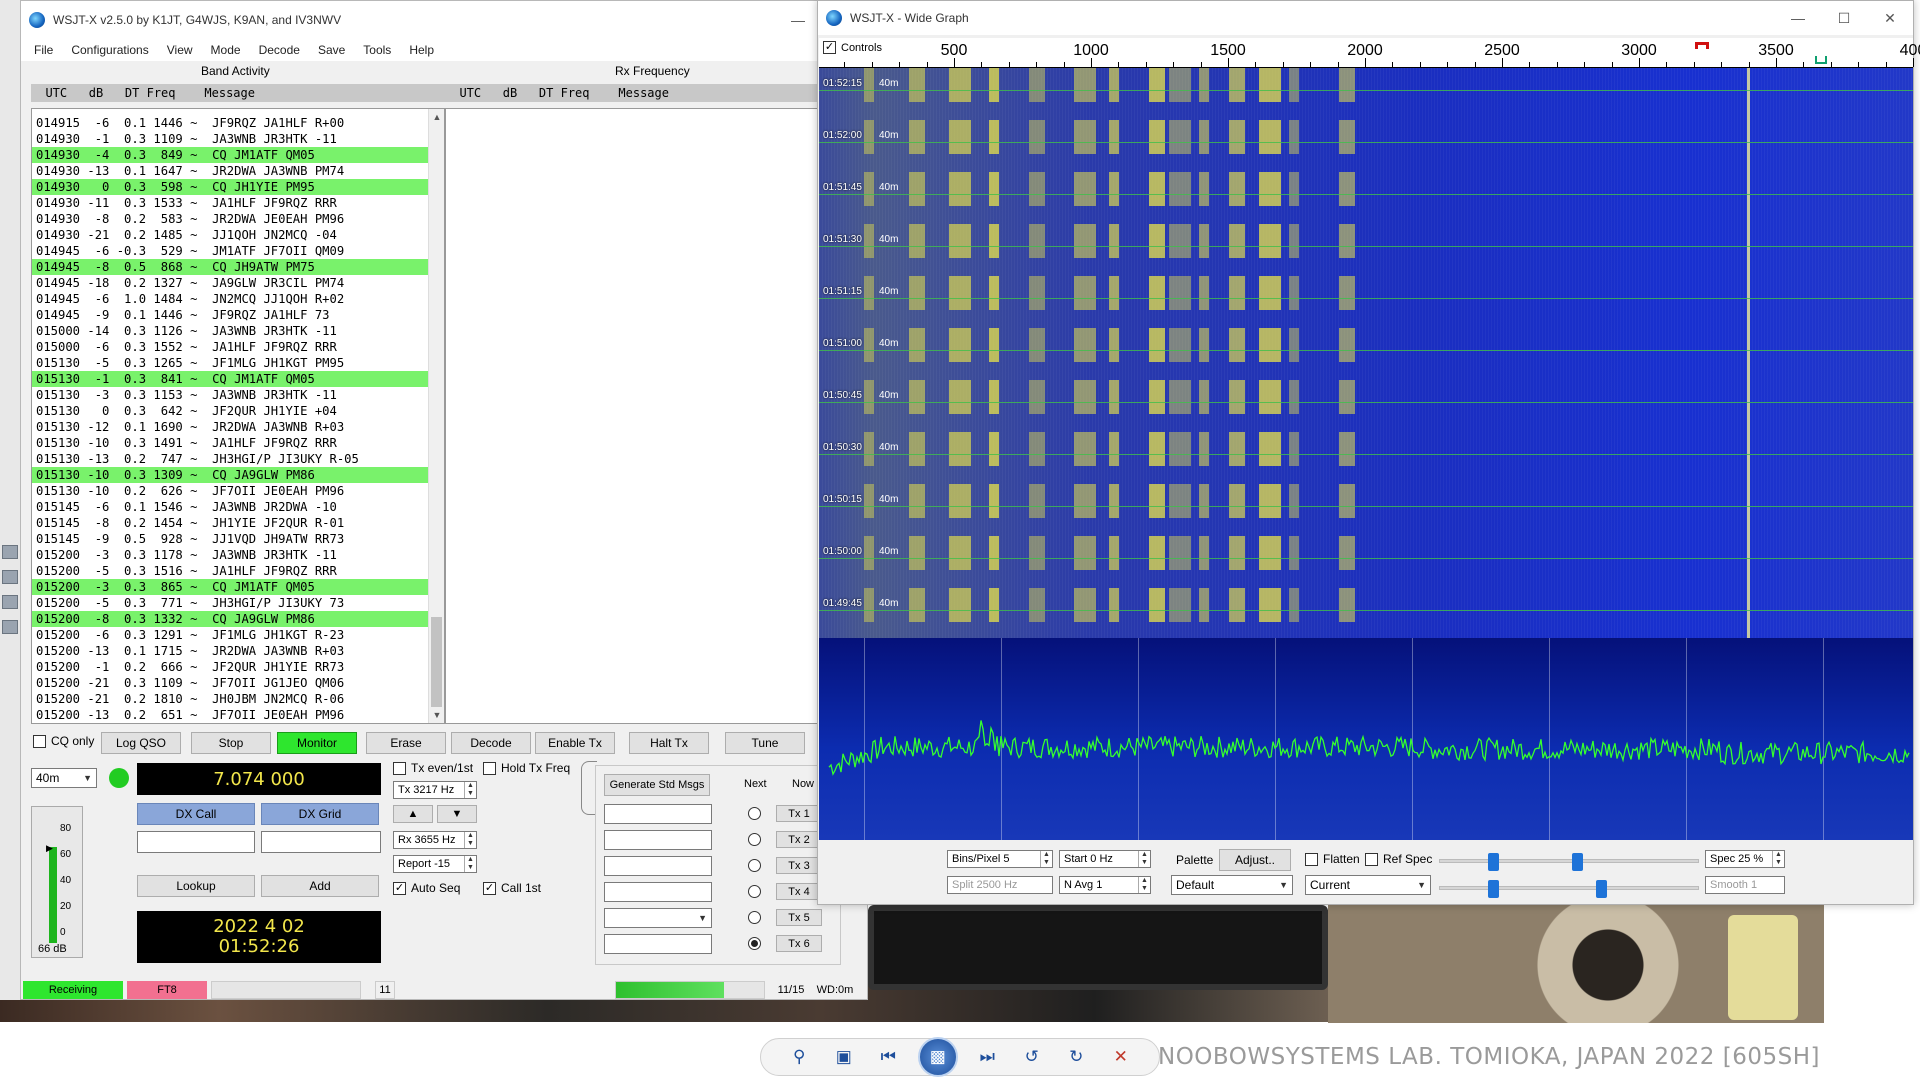 Image resolution: width=1920 pixels, height=1080 pixels. Describe the element at coordinates (43, 50) in the screenshot. I see `menu-file: File` at that location.